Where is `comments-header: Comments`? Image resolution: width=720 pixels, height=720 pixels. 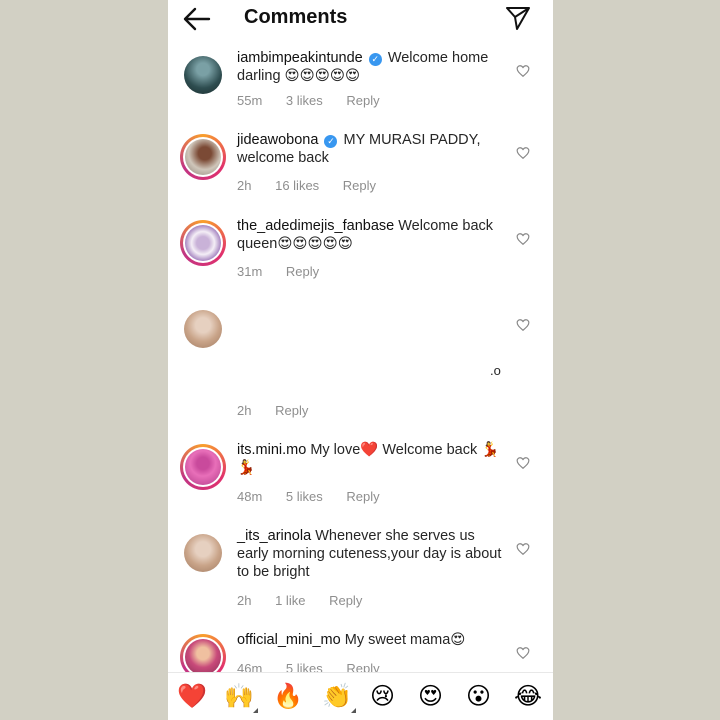
comments-header: Comments is located at coordinates (360, 19).